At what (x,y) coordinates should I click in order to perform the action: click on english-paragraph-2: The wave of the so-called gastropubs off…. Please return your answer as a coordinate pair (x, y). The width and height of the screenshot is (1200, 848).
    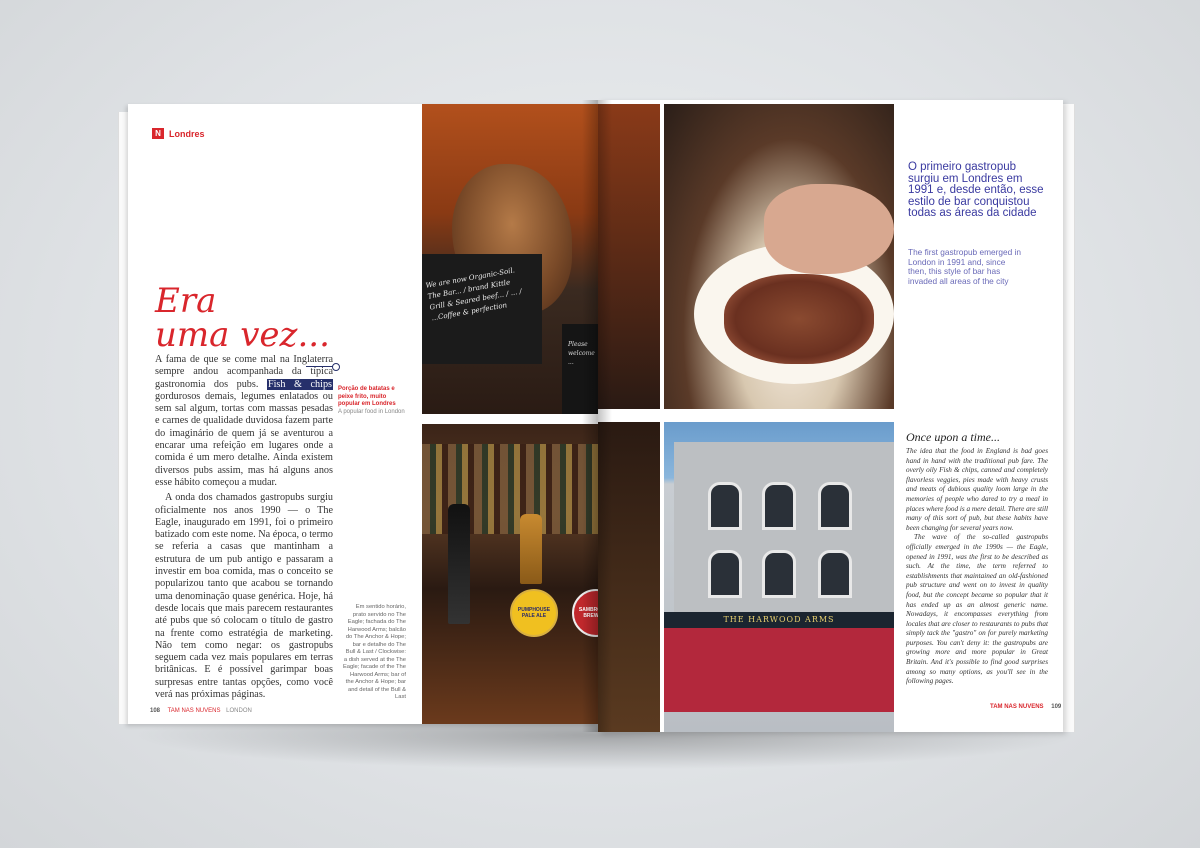
    Looking at the image, I should click on (977, 609).